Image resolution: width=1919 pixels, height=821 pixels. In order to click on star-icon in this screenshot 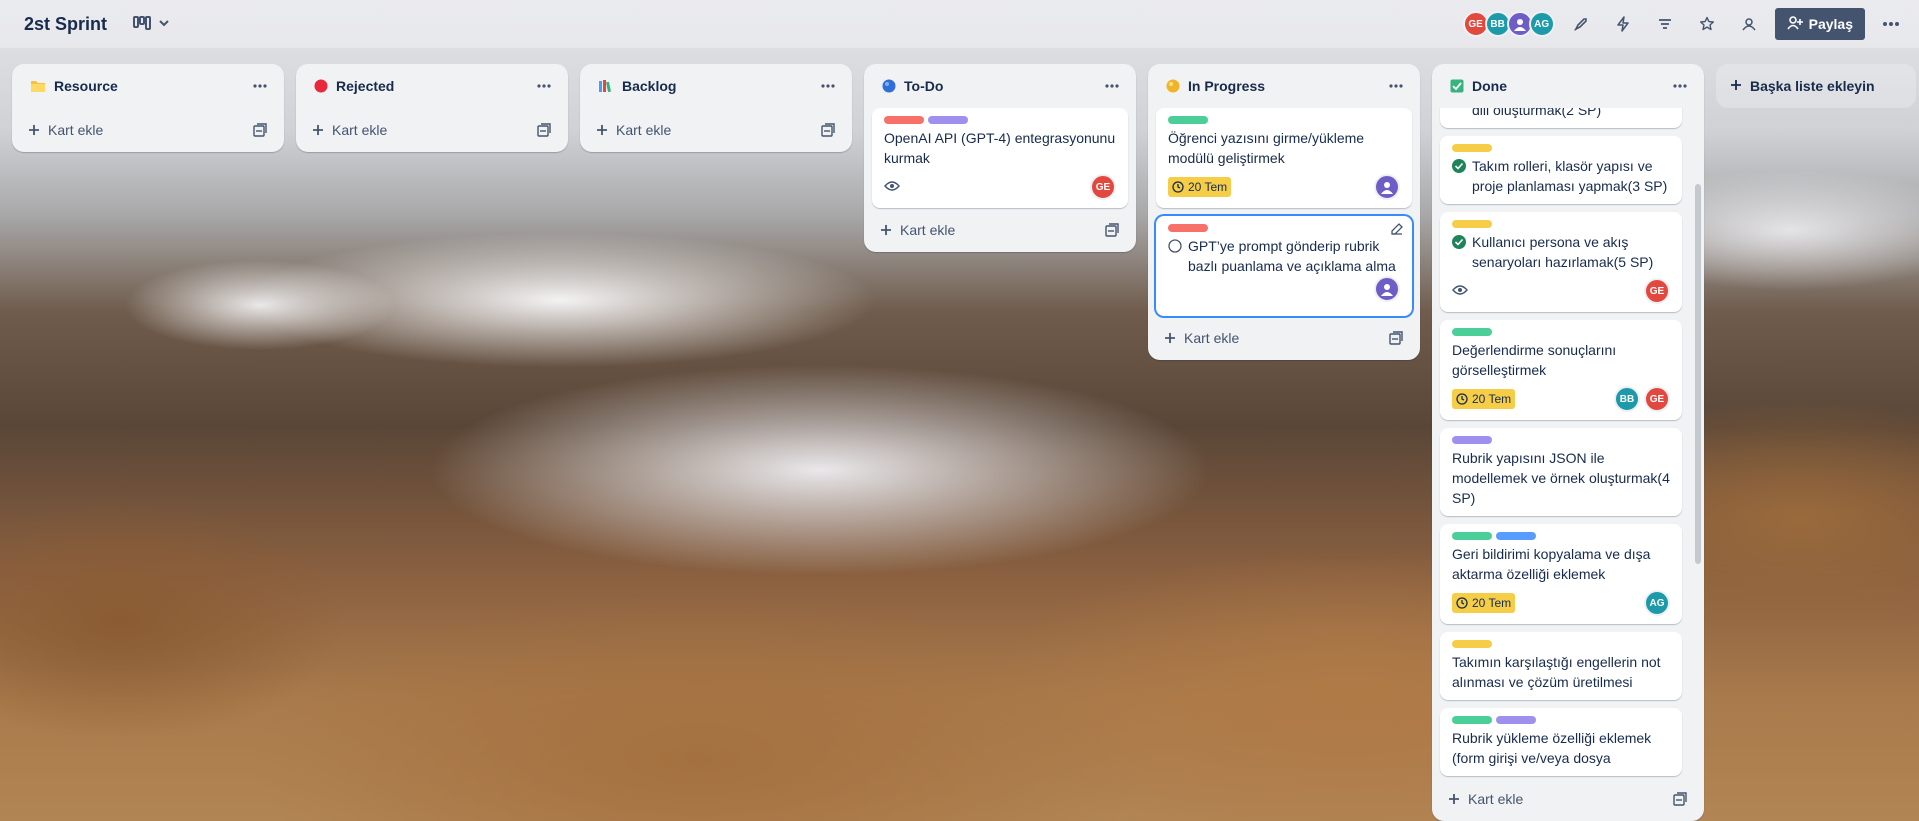, I will do `click(1707, 24)`.